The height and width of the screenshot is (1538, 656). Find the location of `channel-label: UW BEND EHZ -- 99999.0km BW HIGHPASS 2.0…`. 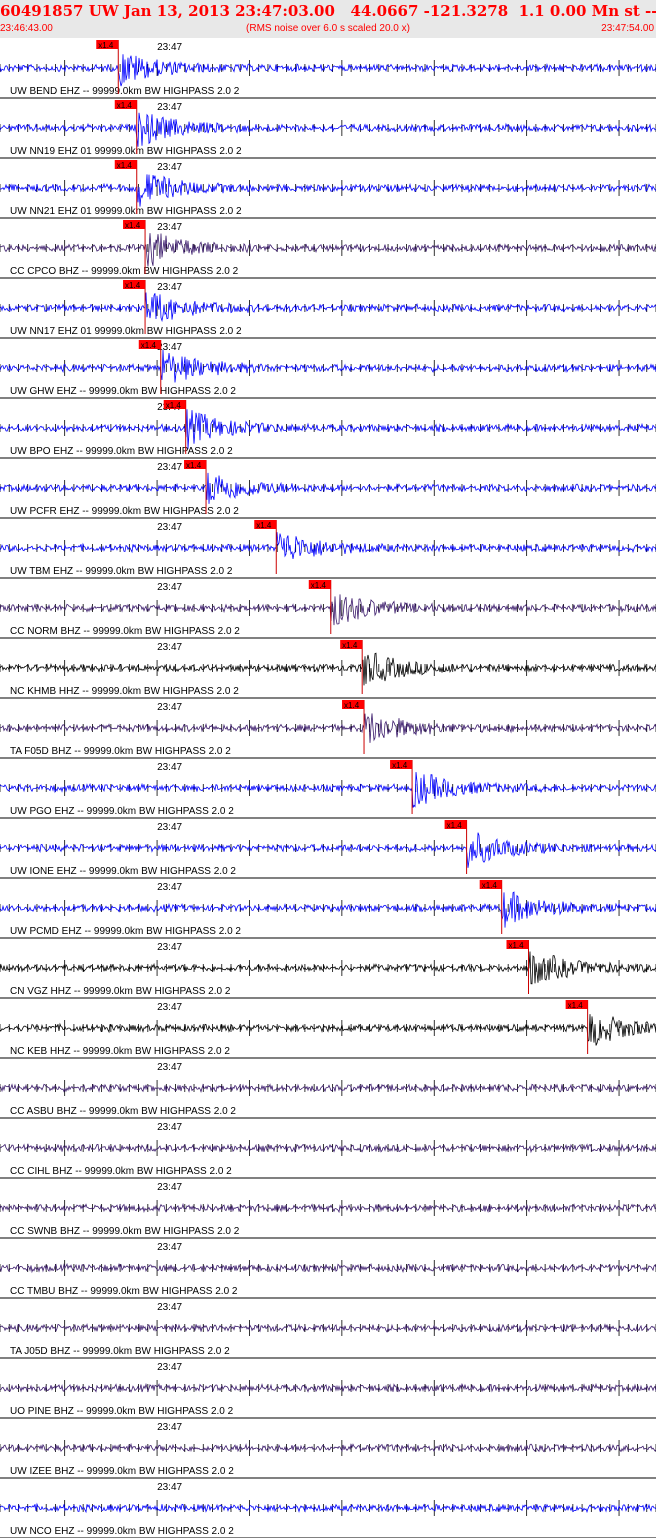

channel-label: UW BEND EHZ -- 99999.0km BW HIGHPASS 2.0… is located at coordinates (125, 91).